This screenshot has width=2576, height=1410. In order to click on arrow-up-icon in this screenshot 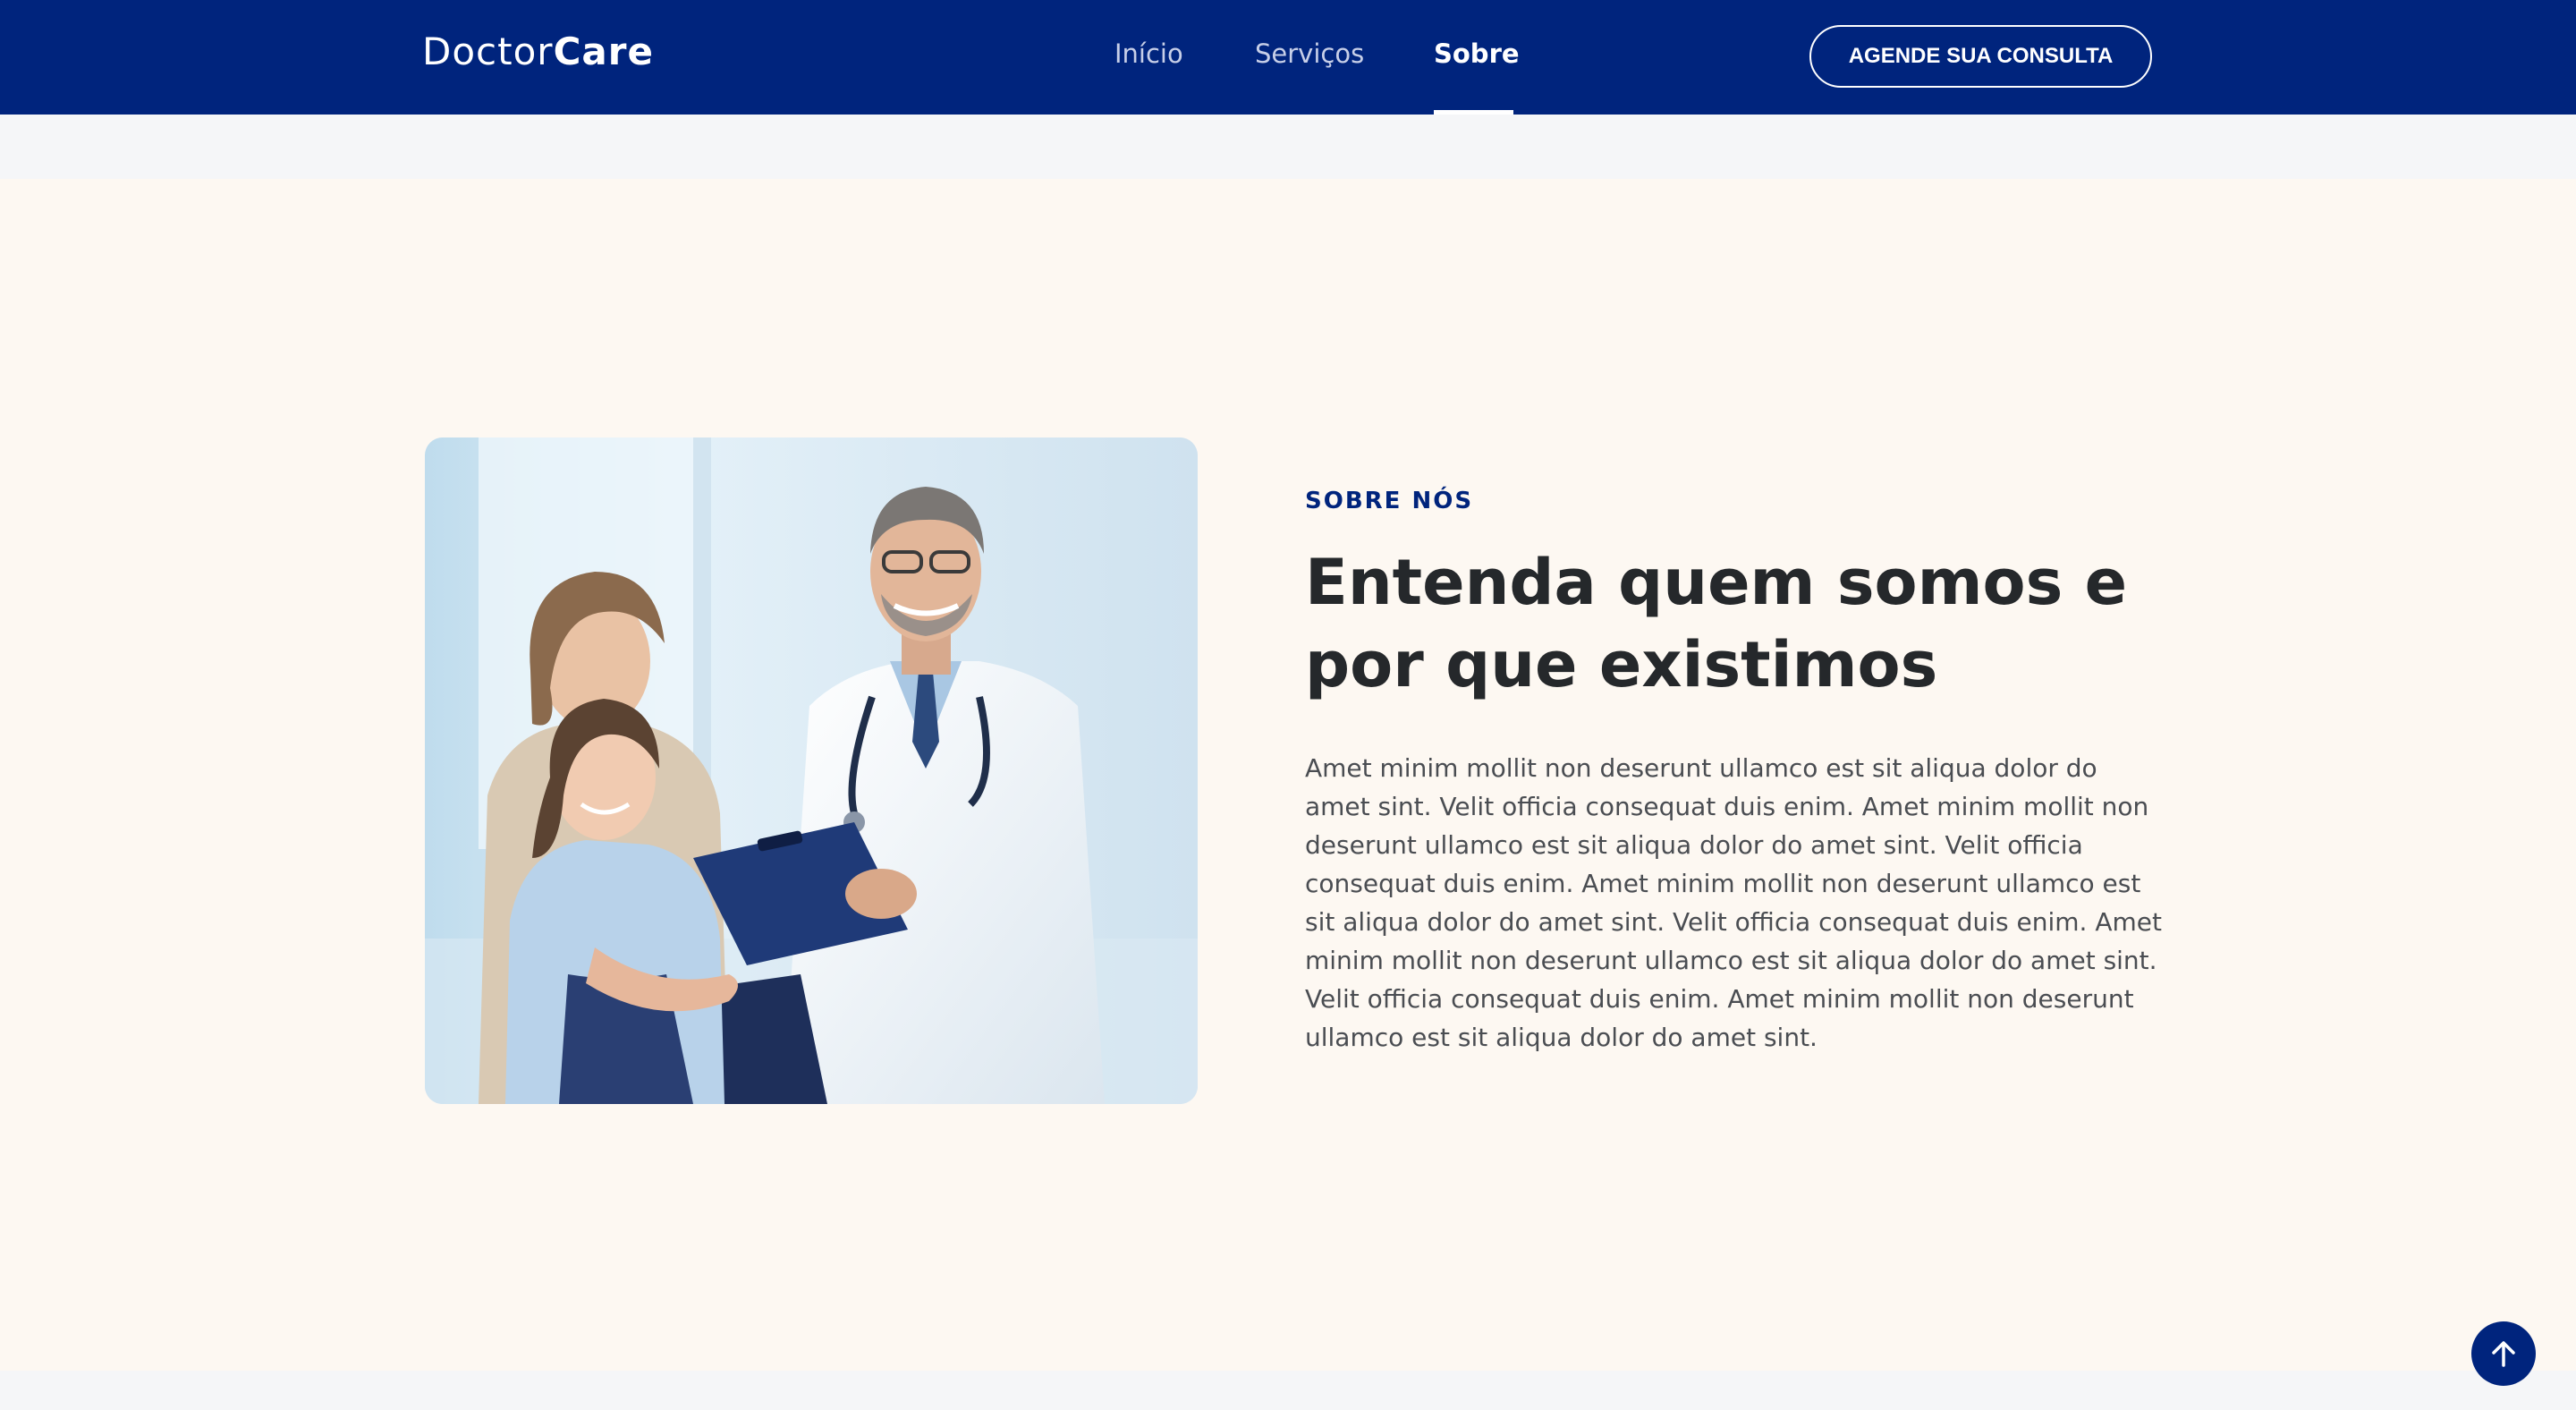, I will do `click(2503, 1354)`.